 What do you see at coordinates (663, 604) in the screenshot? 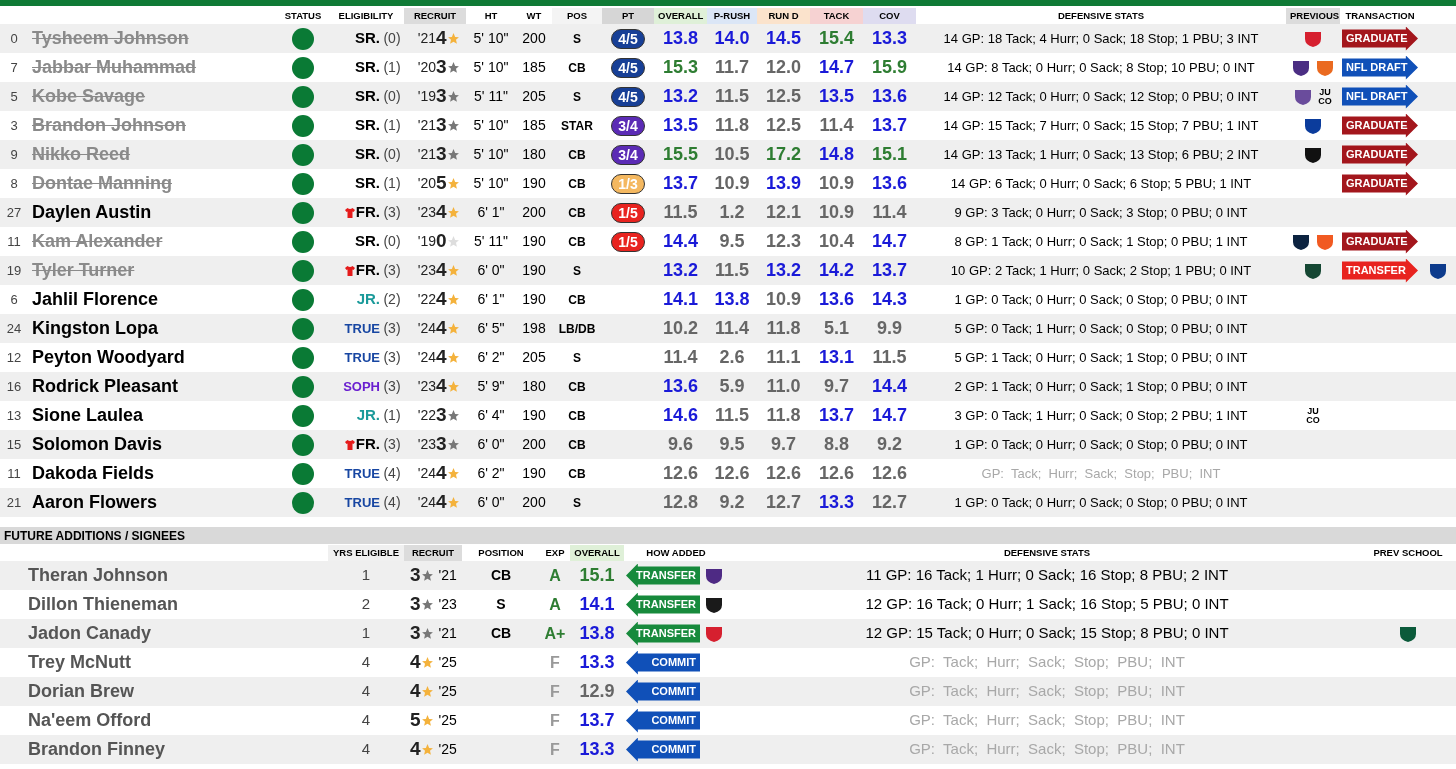
I see `how-added-tag: TRANSFER` at bounding box center [663, 604].